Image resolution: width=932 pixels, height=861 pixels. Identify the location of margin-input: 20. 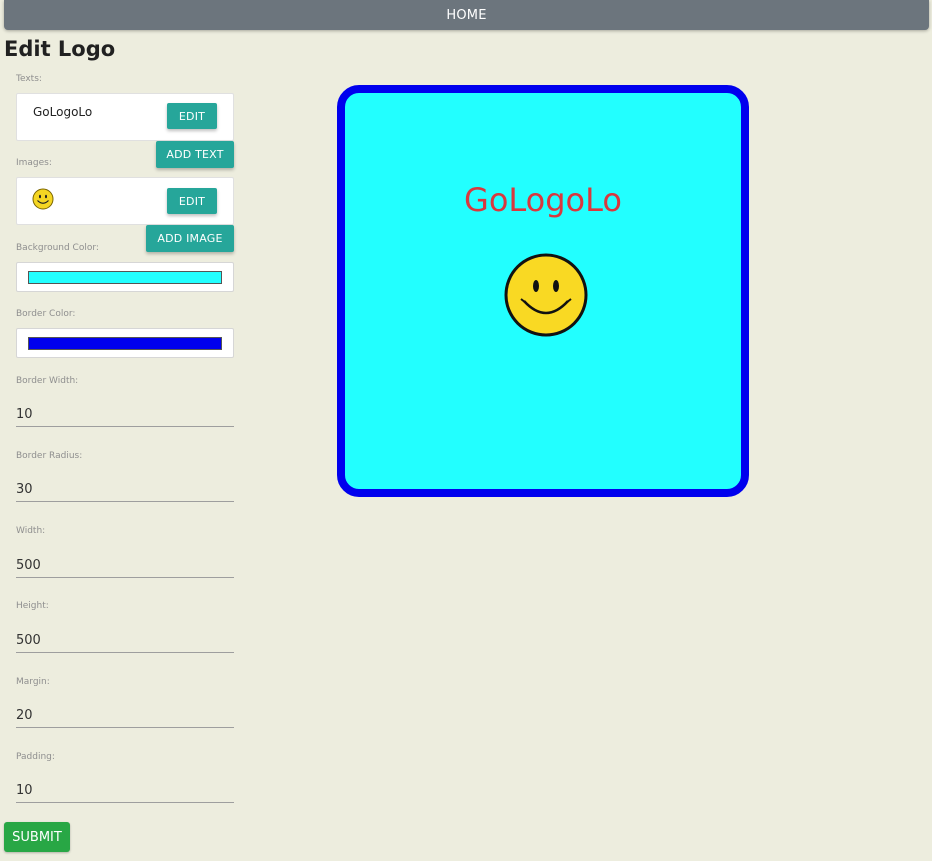
(125, 715).